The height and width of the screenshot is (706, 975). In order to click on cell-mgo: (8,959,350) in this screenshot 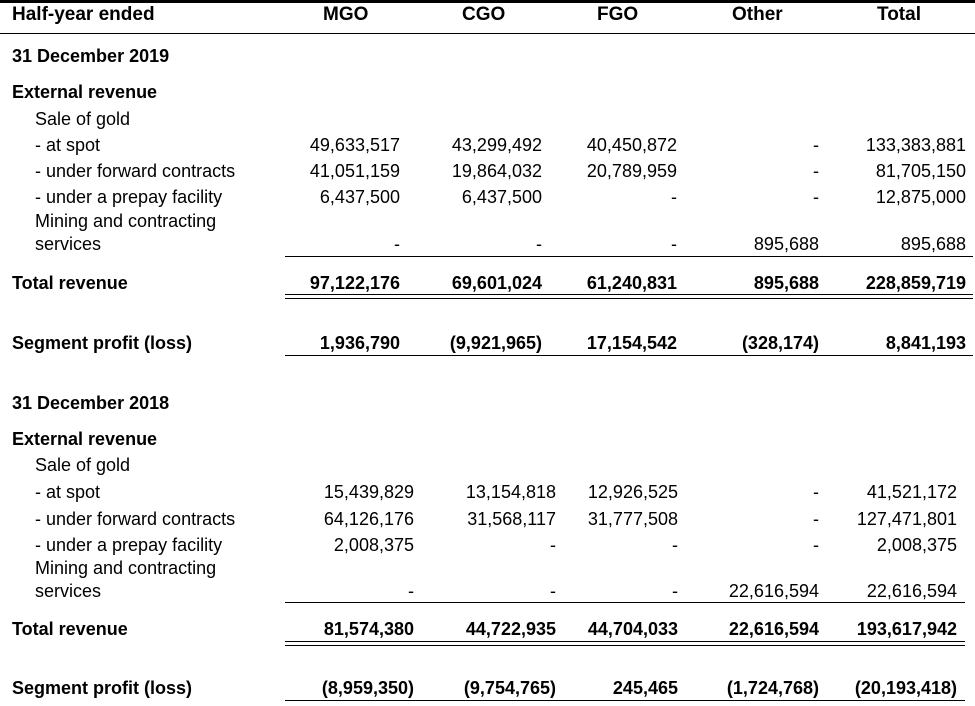, I will do `click(367, 688)`.